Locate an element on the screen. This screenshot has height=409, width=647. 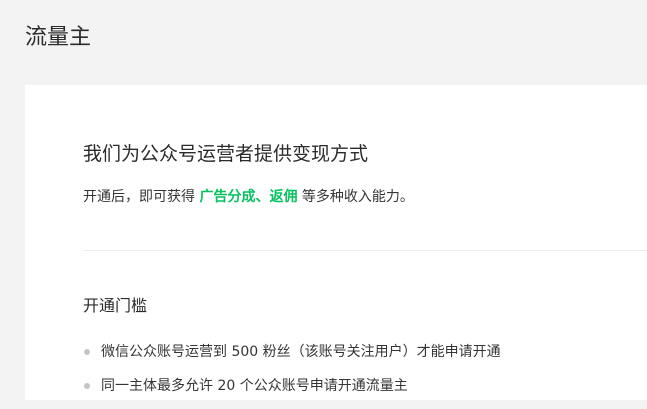
list-item: 同一主体最多允许 20 个公众账号申请开通流量主 is located at coordinates (292, 386).